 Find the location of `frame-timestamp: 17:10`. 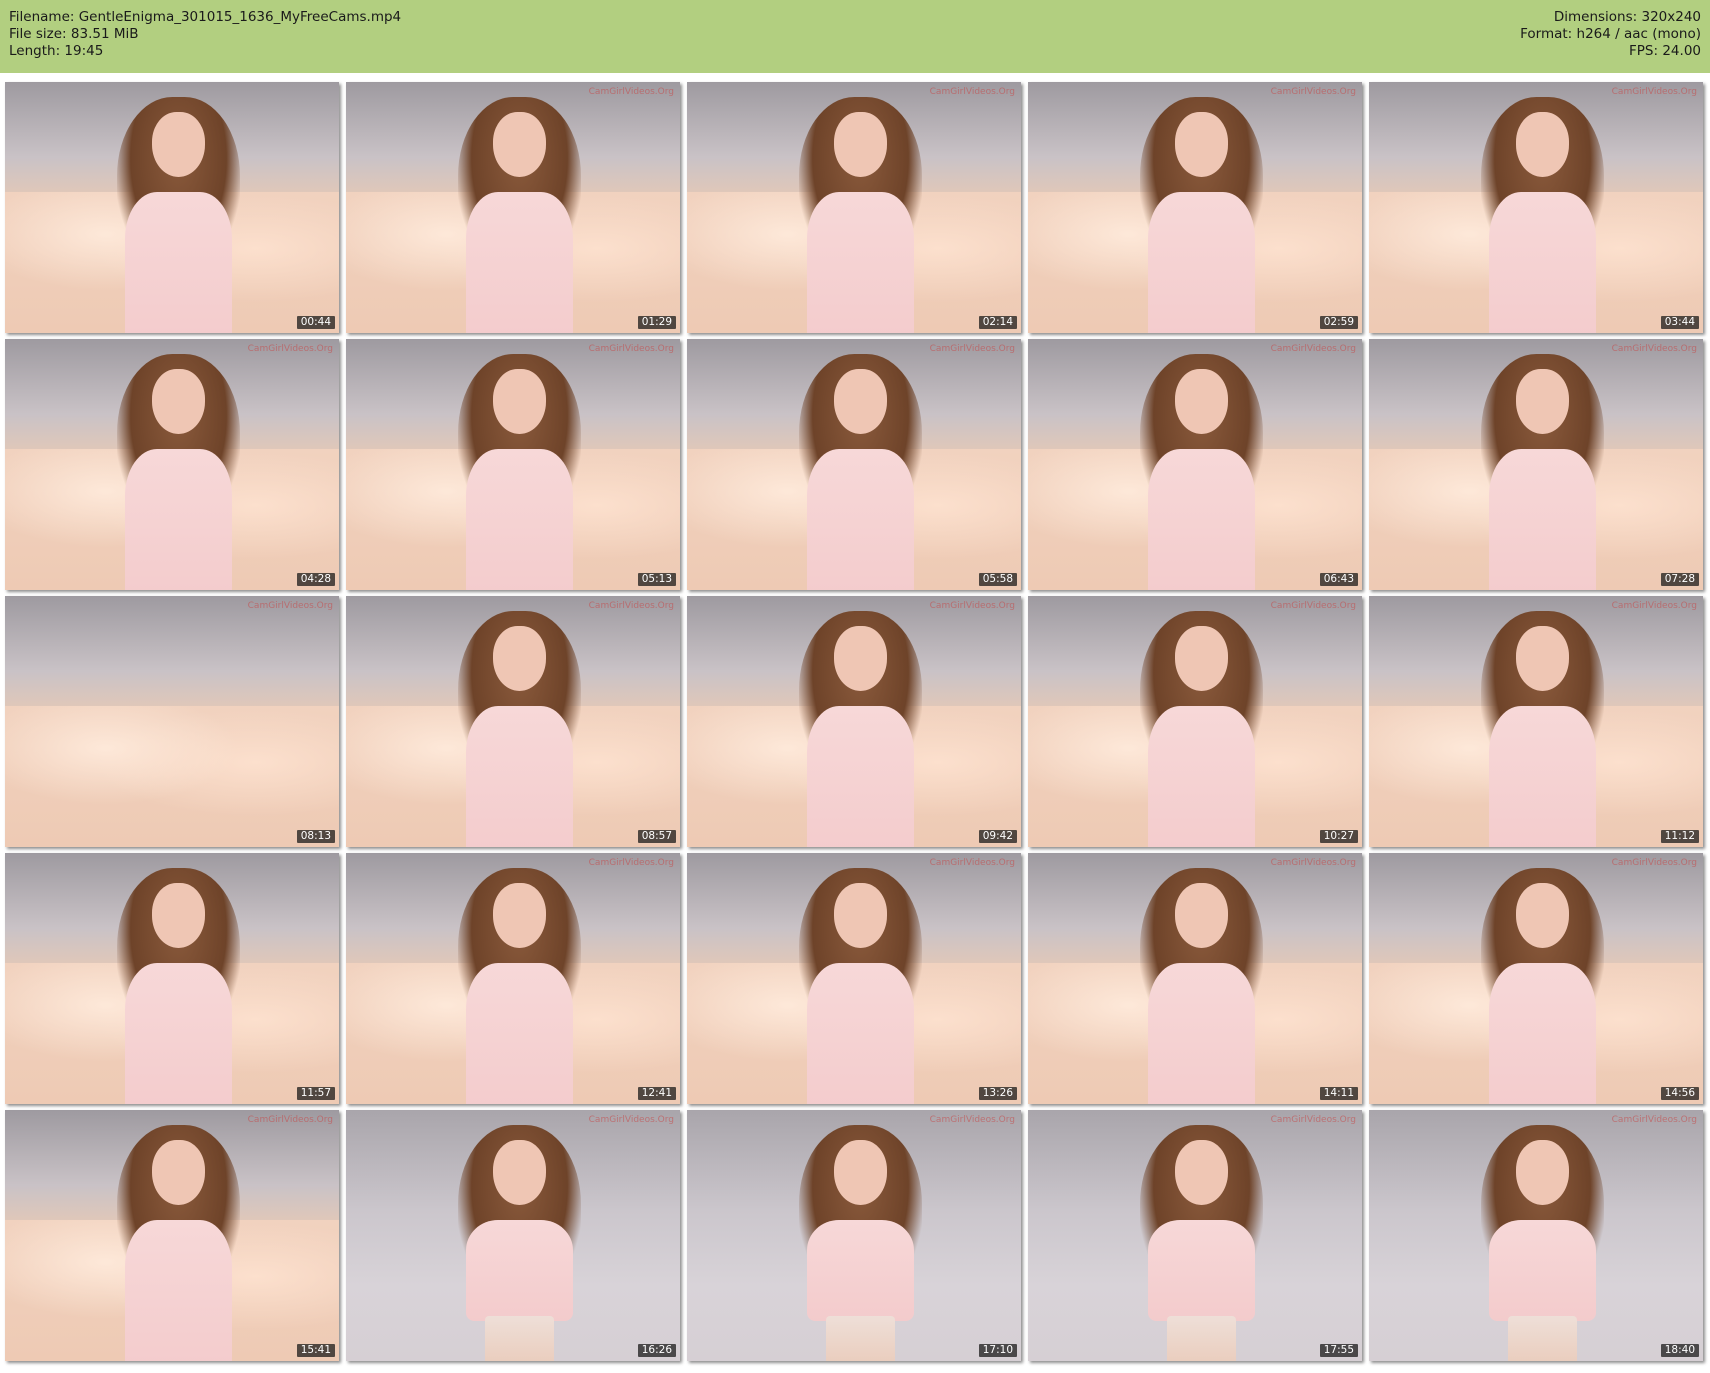

frame-timestamp: 17:10 is located at coordinates (997, 1350).